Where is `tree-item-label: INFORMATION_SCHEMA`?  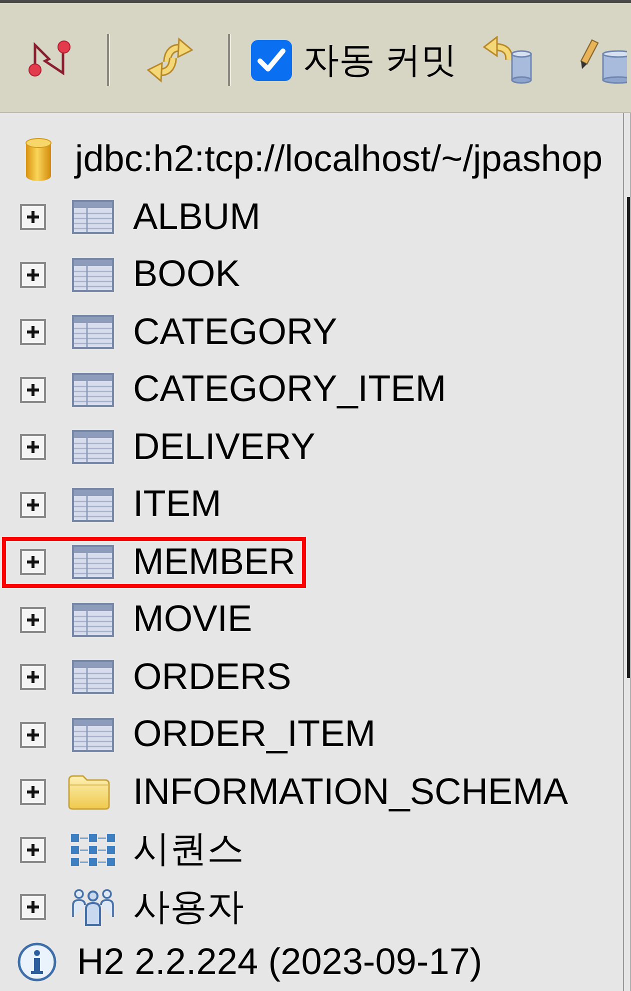
tree-item-label: INFORMATION_SCHEMA is located at coordinates (350, 792).